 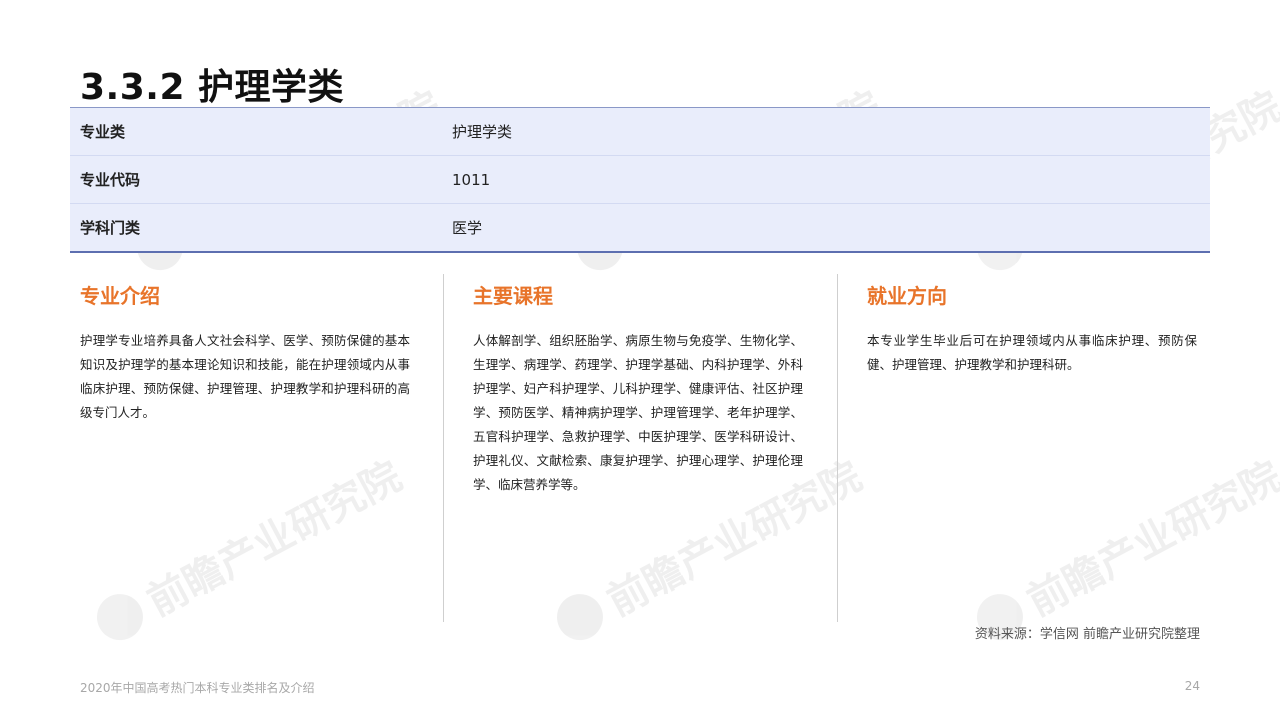 What do you see at coordinates (248, 549) in the screenshot?
I see `watermark: 前瞻产业研究院` at bounding box center [248, 549].